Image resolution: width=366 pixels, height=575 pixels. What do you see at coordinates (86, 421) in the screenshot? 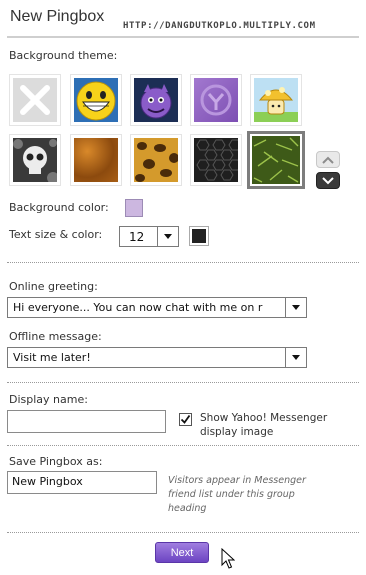
I see `display-name-input` at bounding box center [86, 421].